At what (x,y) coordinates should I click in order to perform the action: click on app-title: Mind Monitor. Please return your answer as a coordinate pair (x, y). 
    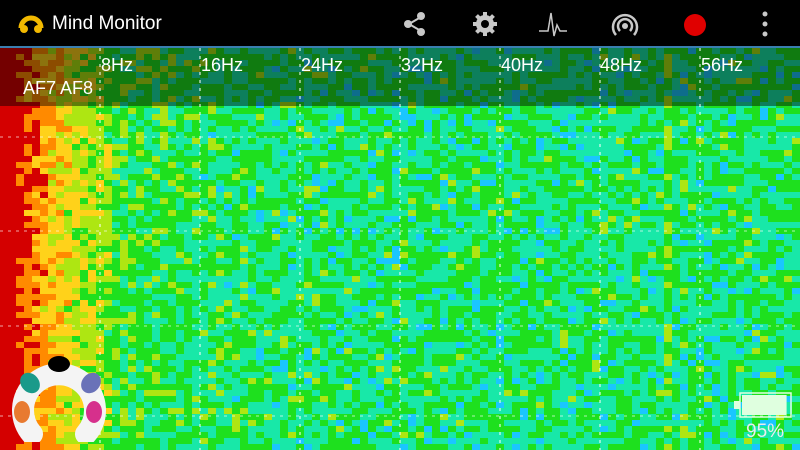
    Looking at the image, I should click on (107, 23).